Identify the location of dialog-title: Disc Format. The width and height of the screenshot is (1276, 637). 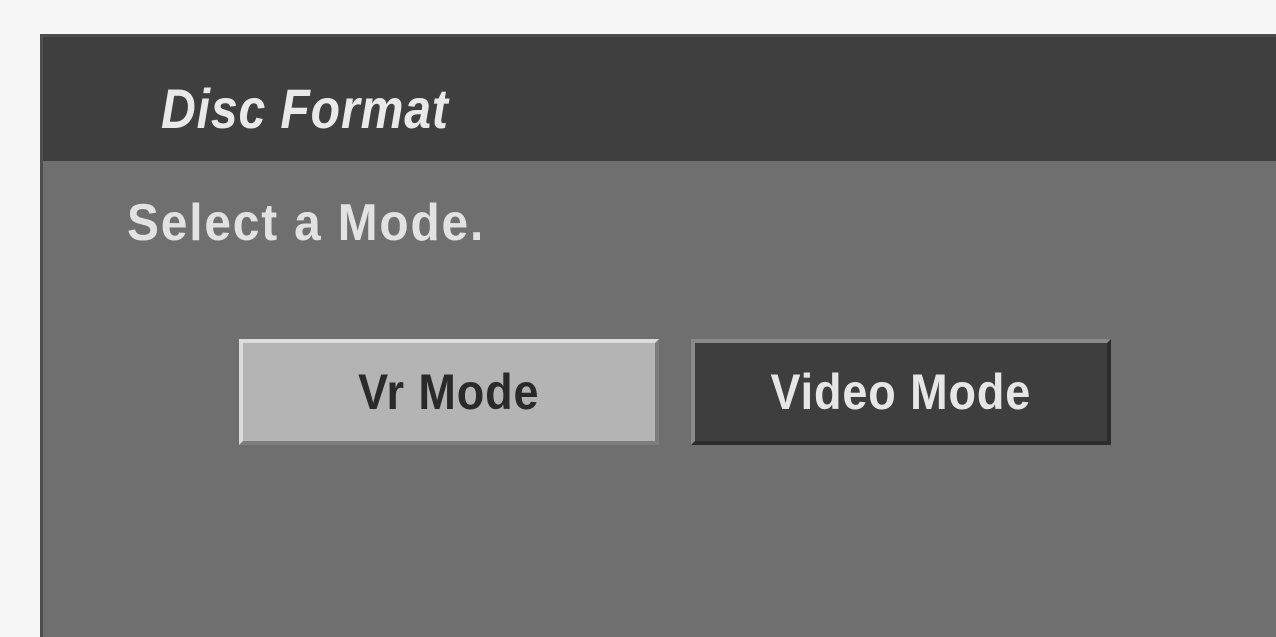
(305, 108).